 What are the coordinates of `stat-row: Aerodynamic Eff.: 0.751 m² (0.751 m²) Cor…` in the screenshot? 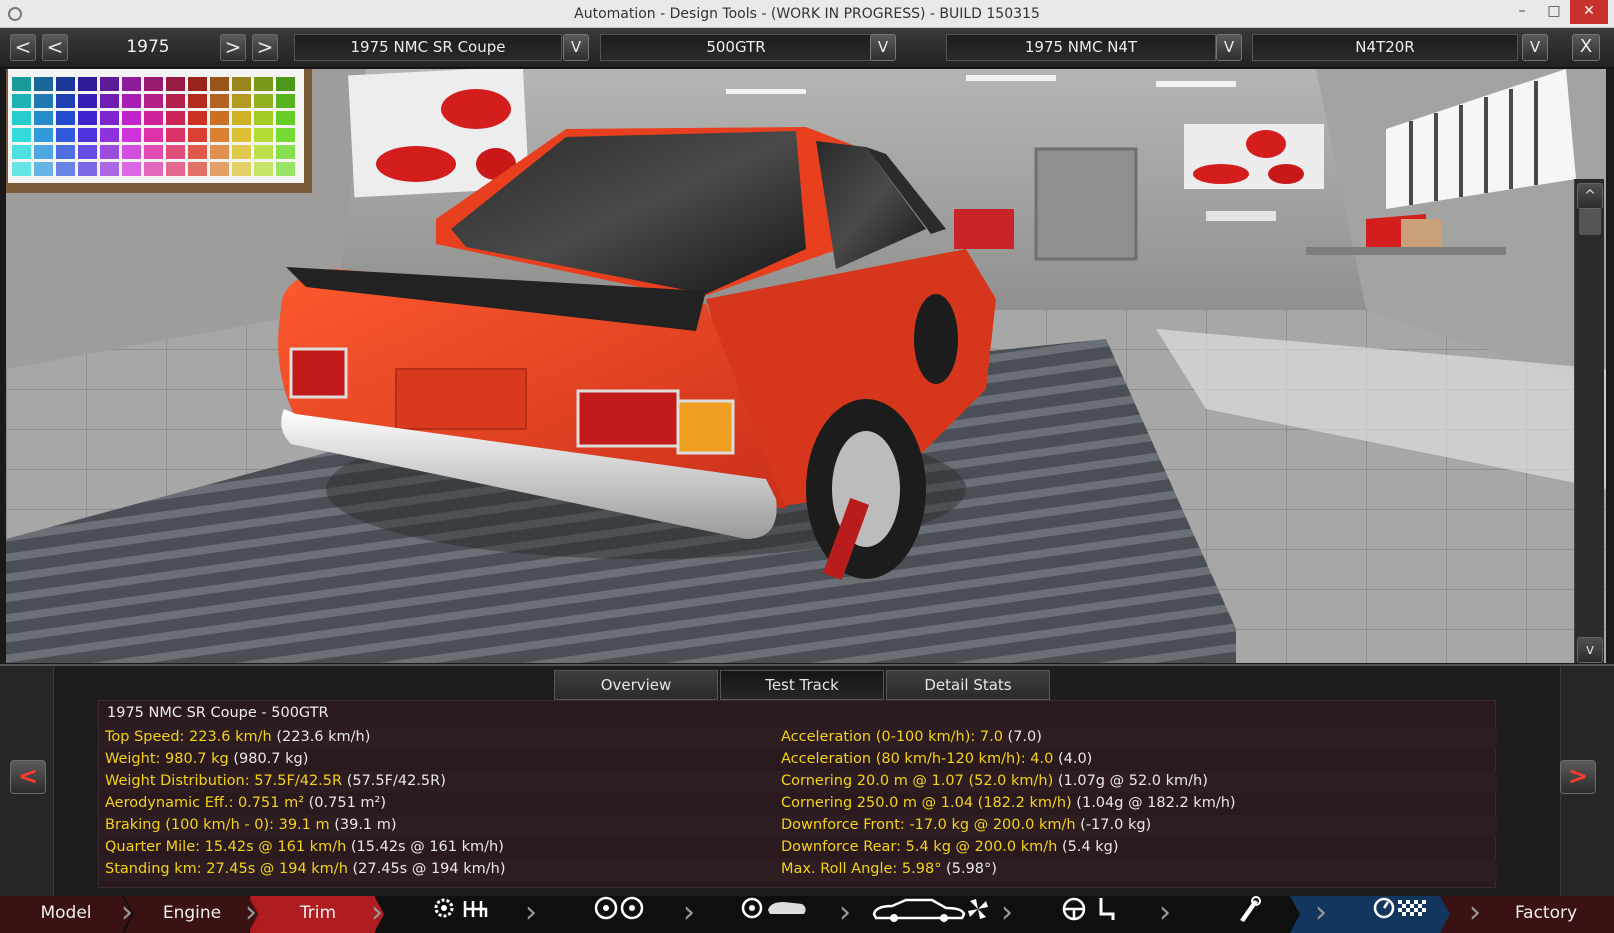 It's located at (798, 804).